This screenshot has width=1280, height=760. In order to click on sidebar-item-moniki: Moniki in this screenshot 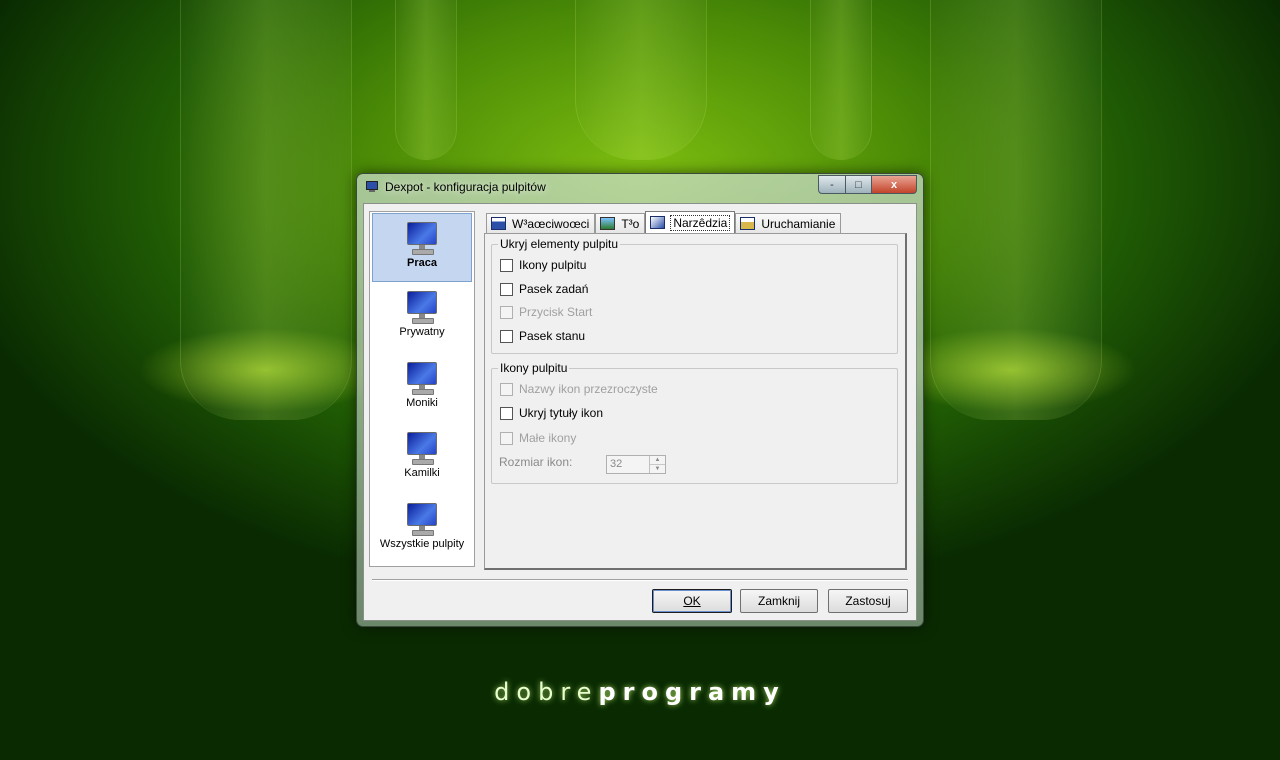, I will do `click(422, 387)`.